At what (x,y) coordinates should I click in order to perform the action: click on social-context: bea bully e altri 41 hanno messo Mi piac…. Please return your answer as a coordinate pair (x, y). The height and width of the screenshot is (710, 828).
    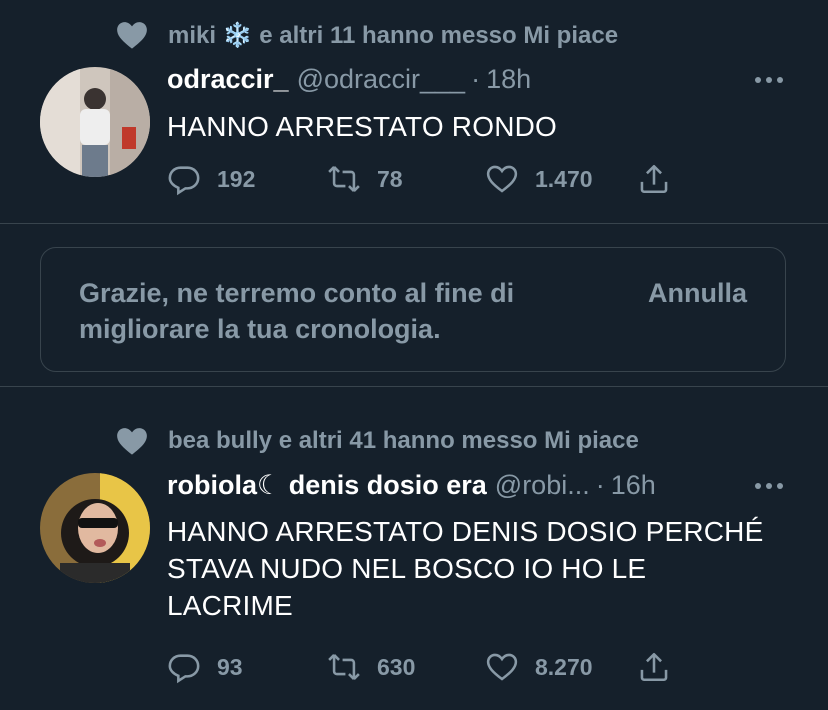
    Looking at the image, I should click on (375, 441).